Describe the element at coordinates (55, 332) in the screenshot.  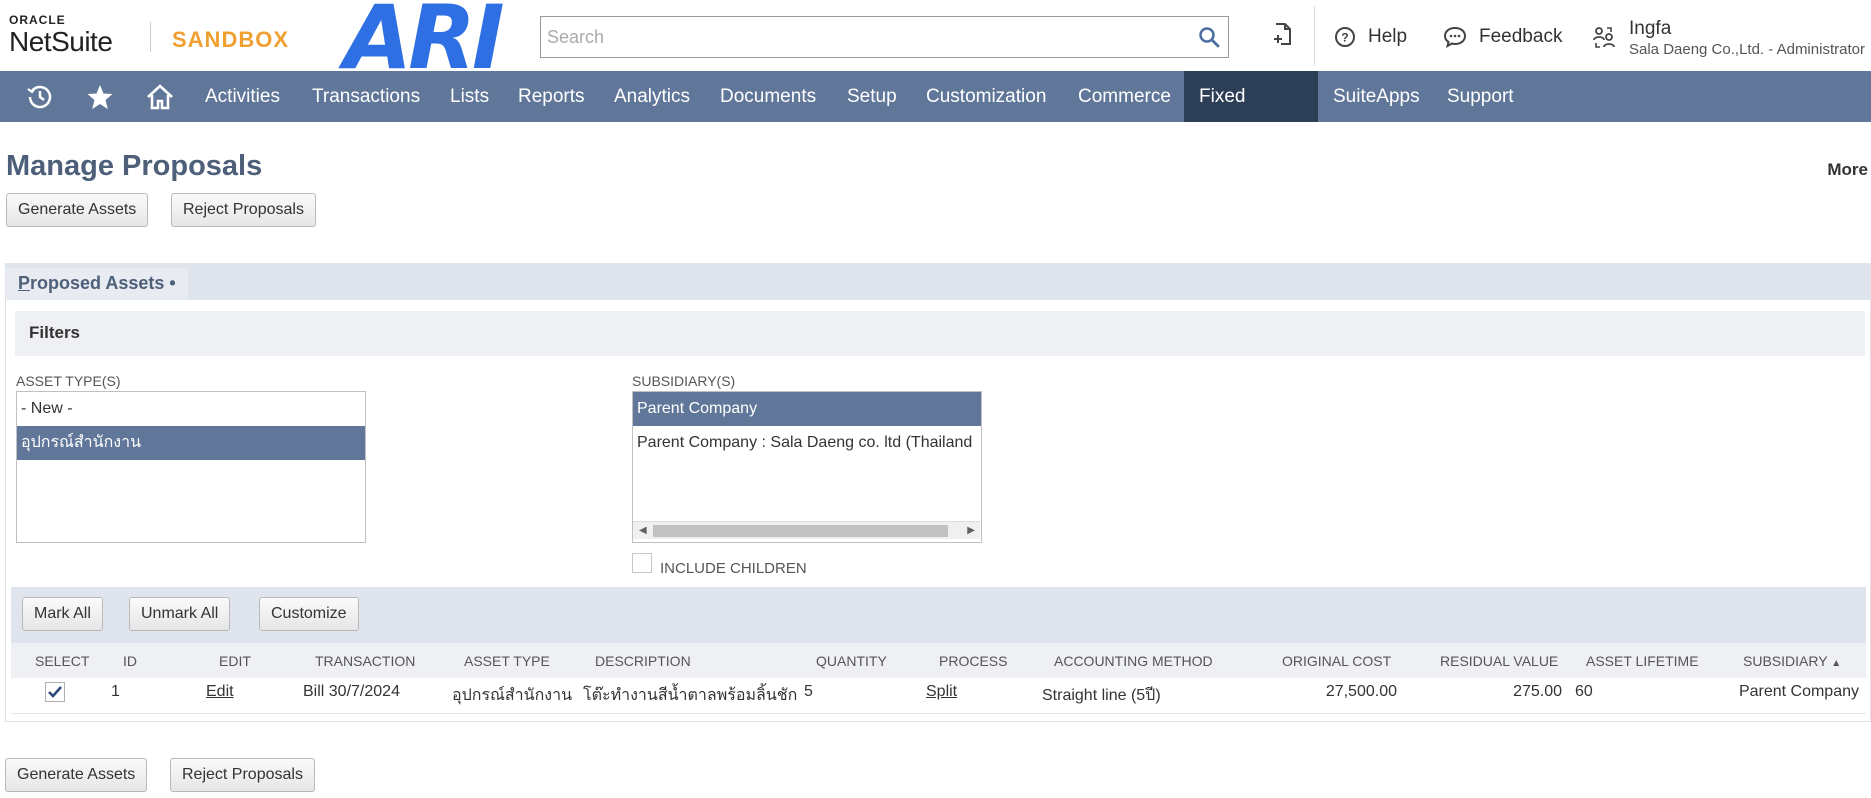
I see `filters-title: Filters` at that location.